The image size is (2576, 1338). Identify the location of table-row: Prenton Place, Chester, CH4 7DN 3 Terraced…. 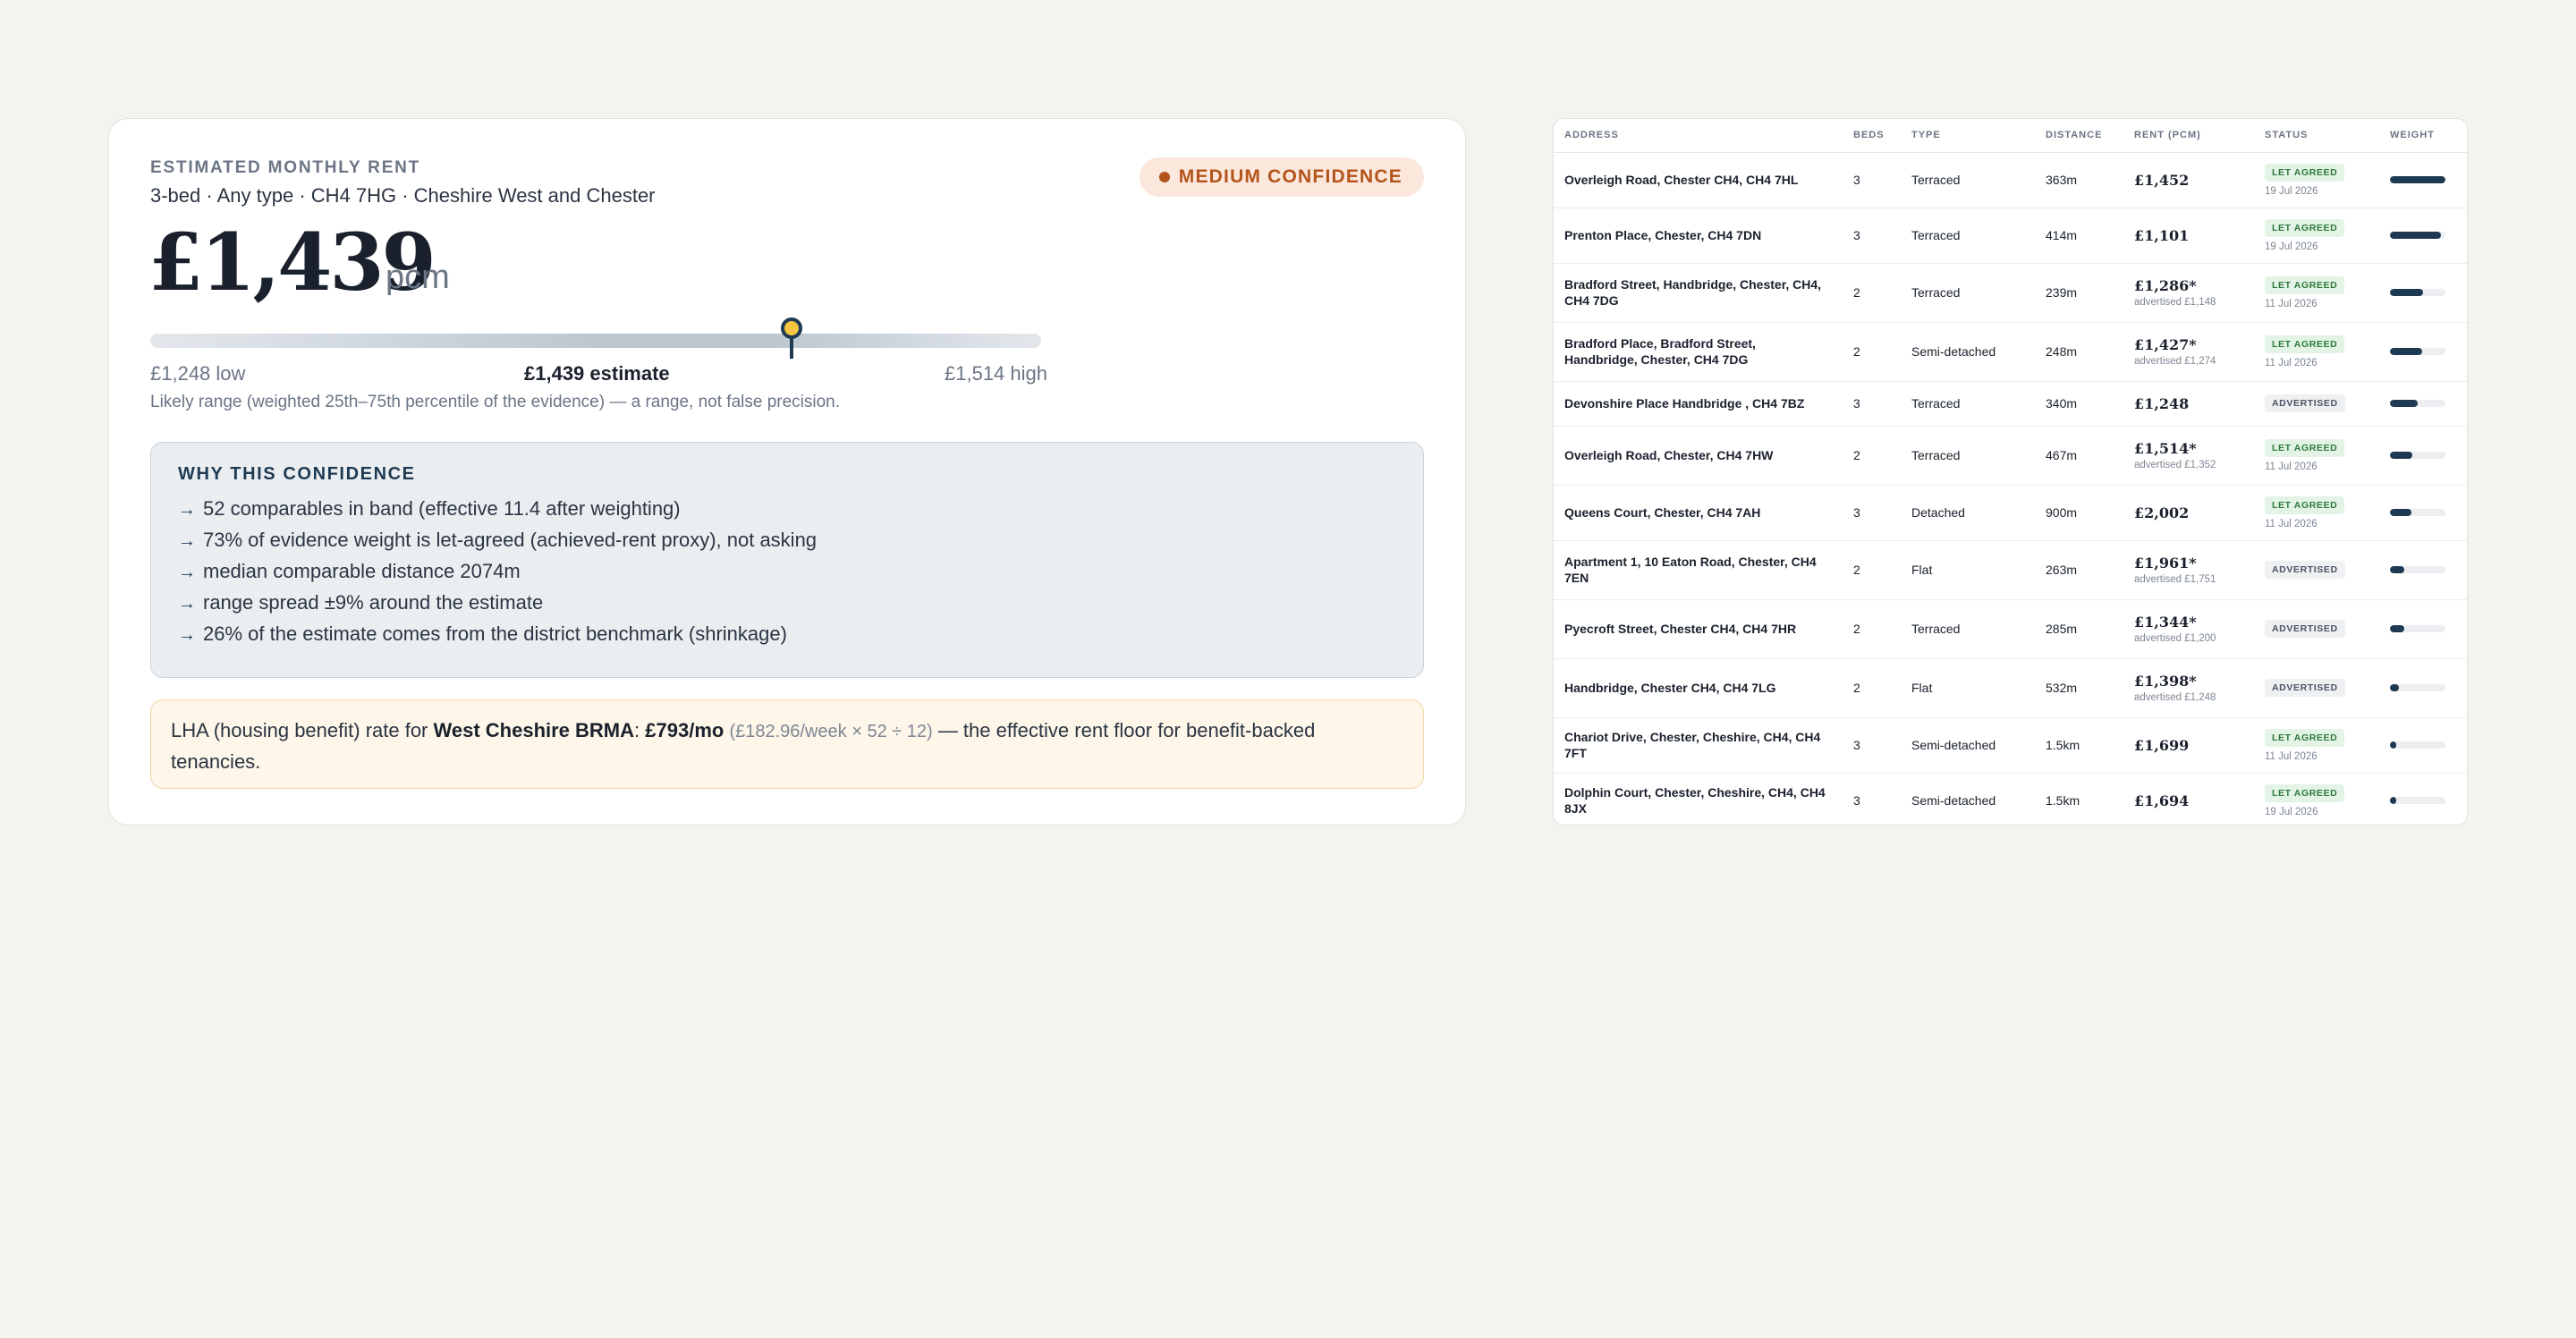
(2010, 235).